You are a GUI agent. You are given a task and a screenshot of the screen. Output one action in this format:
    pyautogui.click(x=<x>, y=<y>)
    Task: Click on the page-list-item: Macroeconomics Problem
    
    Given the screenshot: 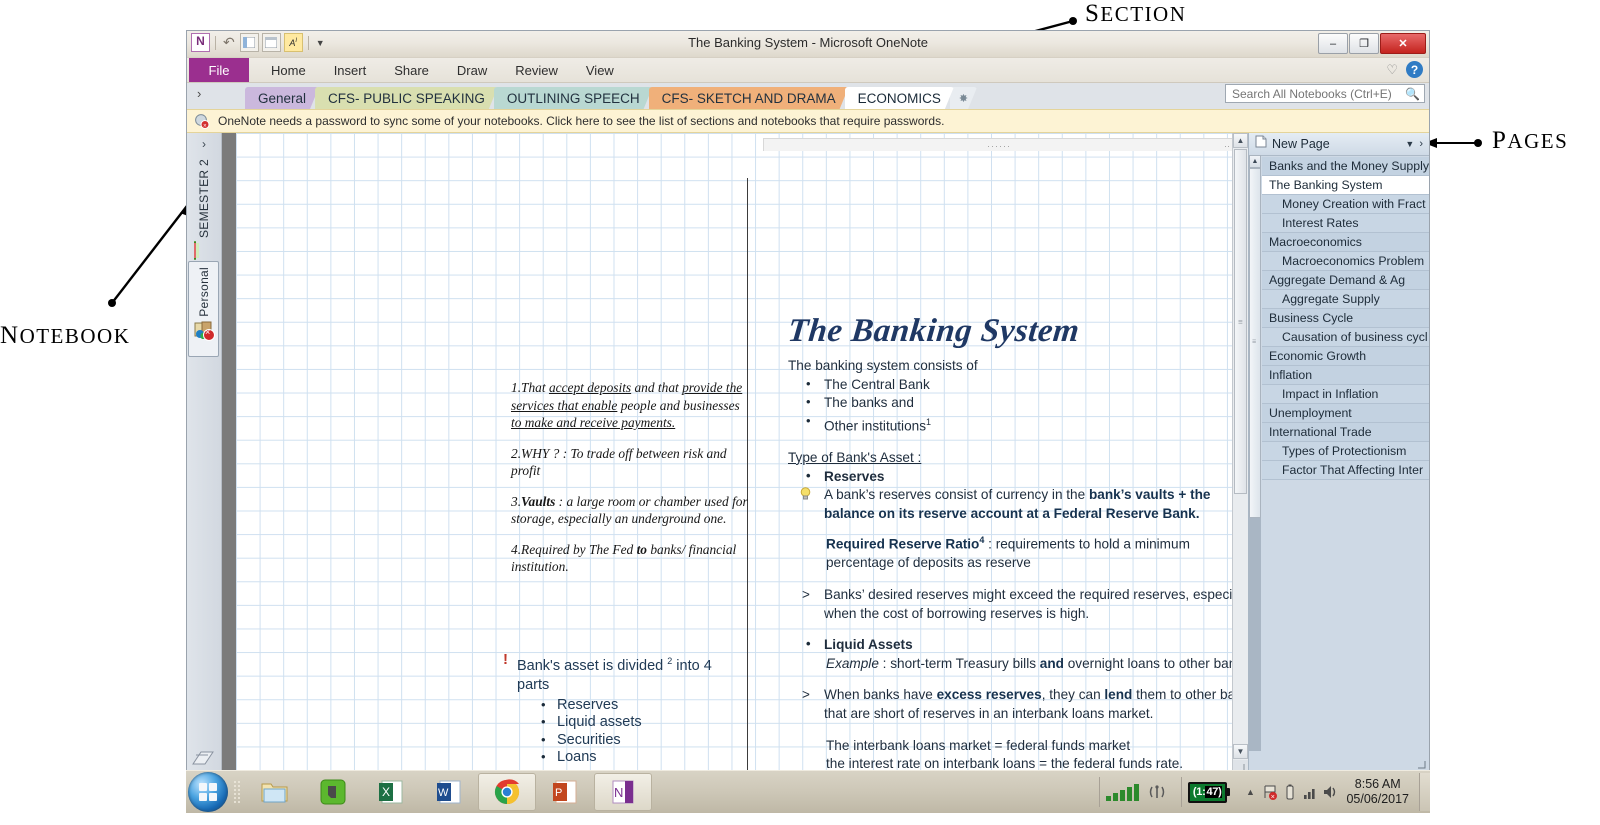 What is the action you would take?
    pyautogui.click(x=1345, y=261)
    